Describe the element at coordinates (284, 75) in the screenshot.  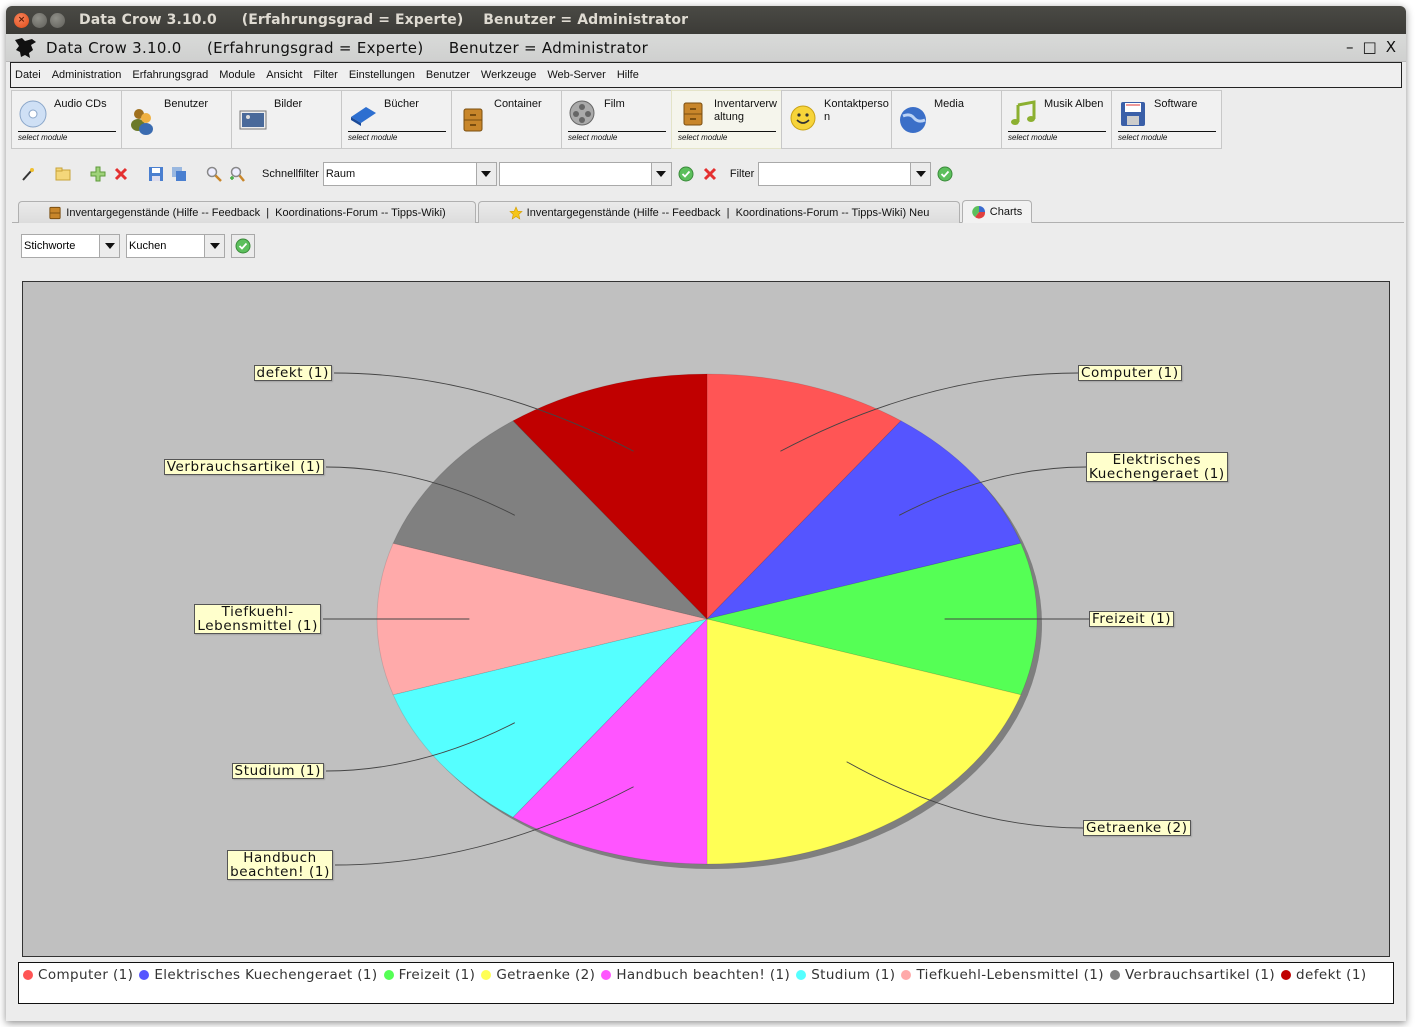
I see `menu-ansicht: Ansicht` at that location.